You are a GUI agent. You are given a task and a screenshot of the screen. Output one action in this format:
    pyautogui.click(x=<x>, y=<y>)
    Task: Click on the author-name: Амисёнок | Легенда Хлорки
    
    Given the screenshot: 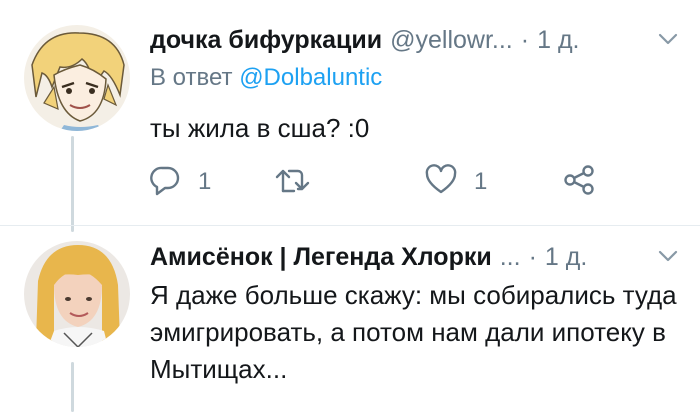 What is the action you would take?
    pyautogui.click(x=321, y=257)
    